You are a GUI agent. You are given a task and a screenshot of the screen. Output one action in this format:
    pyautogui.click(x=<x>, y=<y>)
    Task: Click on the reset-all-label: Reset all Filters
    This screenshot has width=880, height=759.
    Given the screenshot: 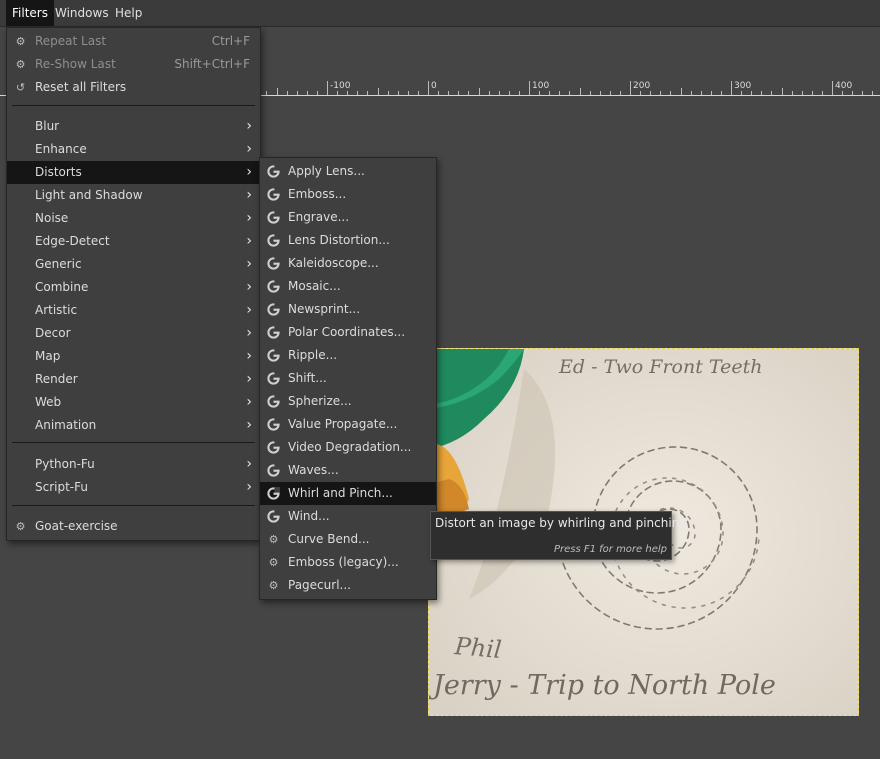 What is the action you would take?
    pyautogui.click(x=81, y=87)
    